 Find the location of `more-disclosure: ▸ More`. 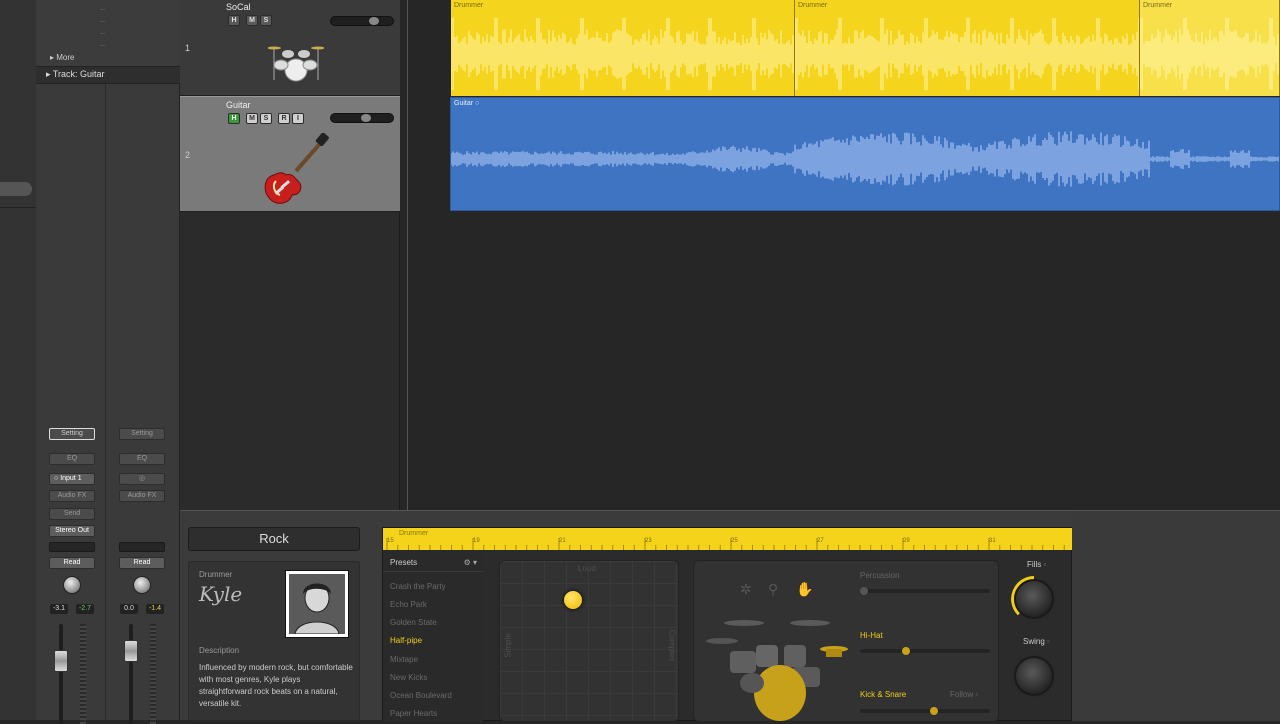

more-disclosure: ▸ More is located at coordinates (62, 57).